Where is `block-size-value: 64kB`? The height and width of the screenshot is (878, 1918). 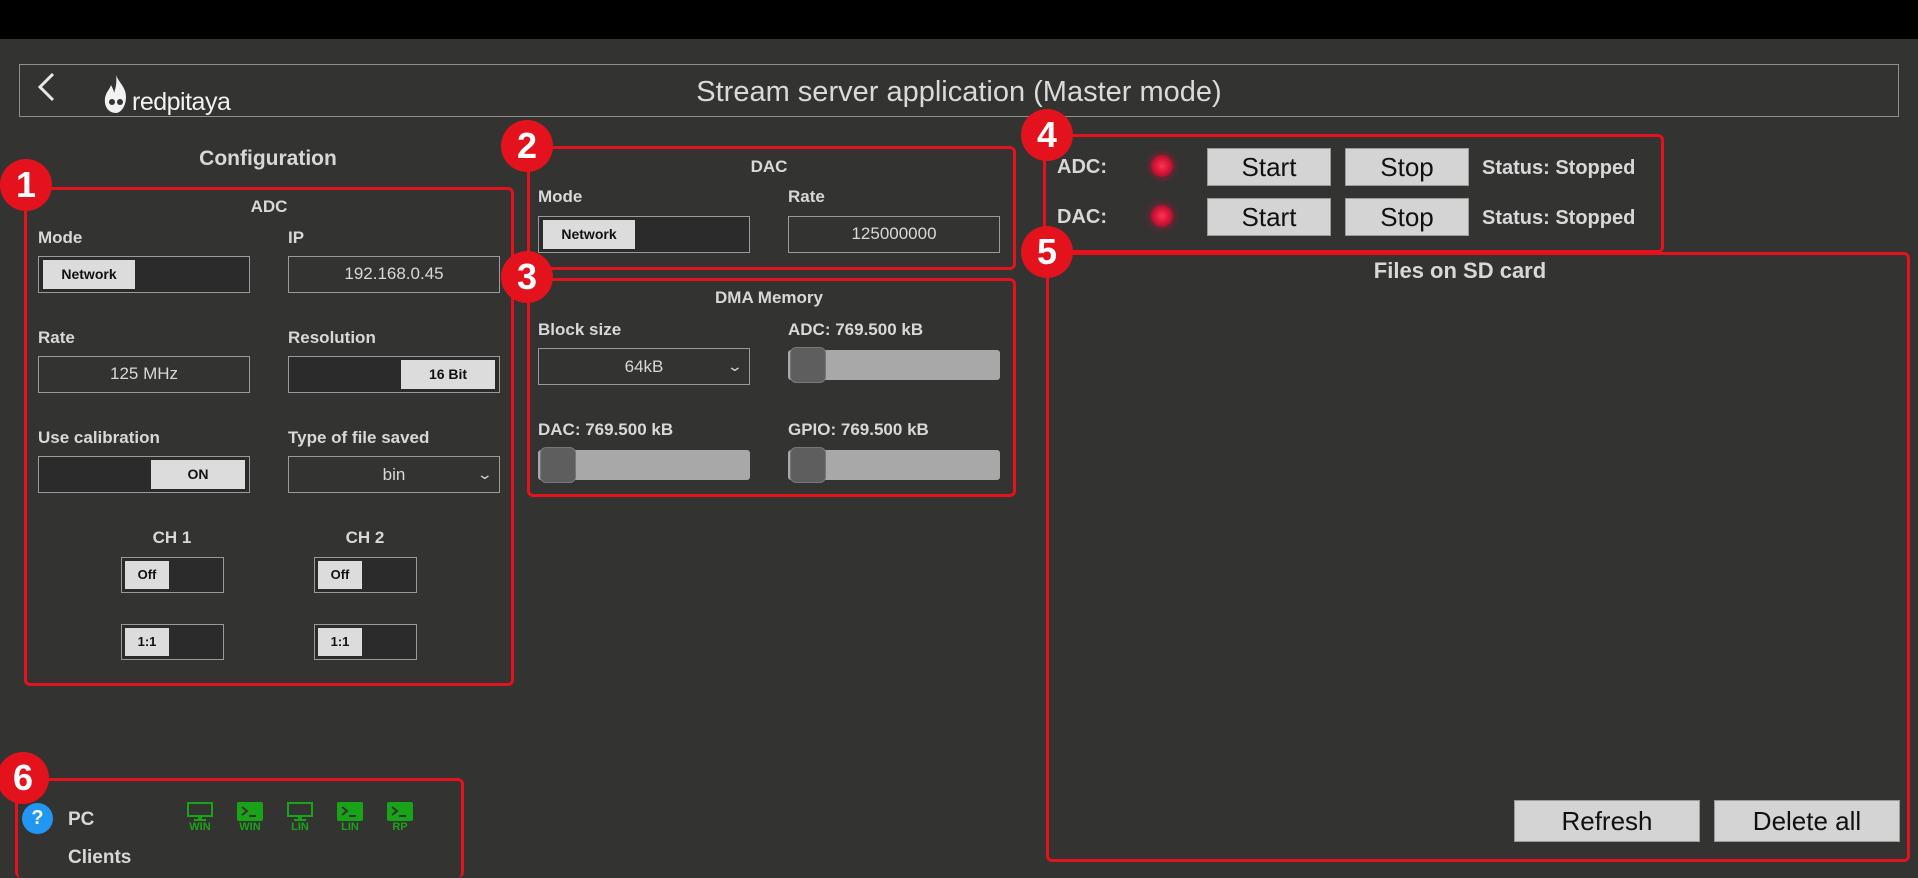 block-size-value: 64kB is located at coordinates (644, 366).